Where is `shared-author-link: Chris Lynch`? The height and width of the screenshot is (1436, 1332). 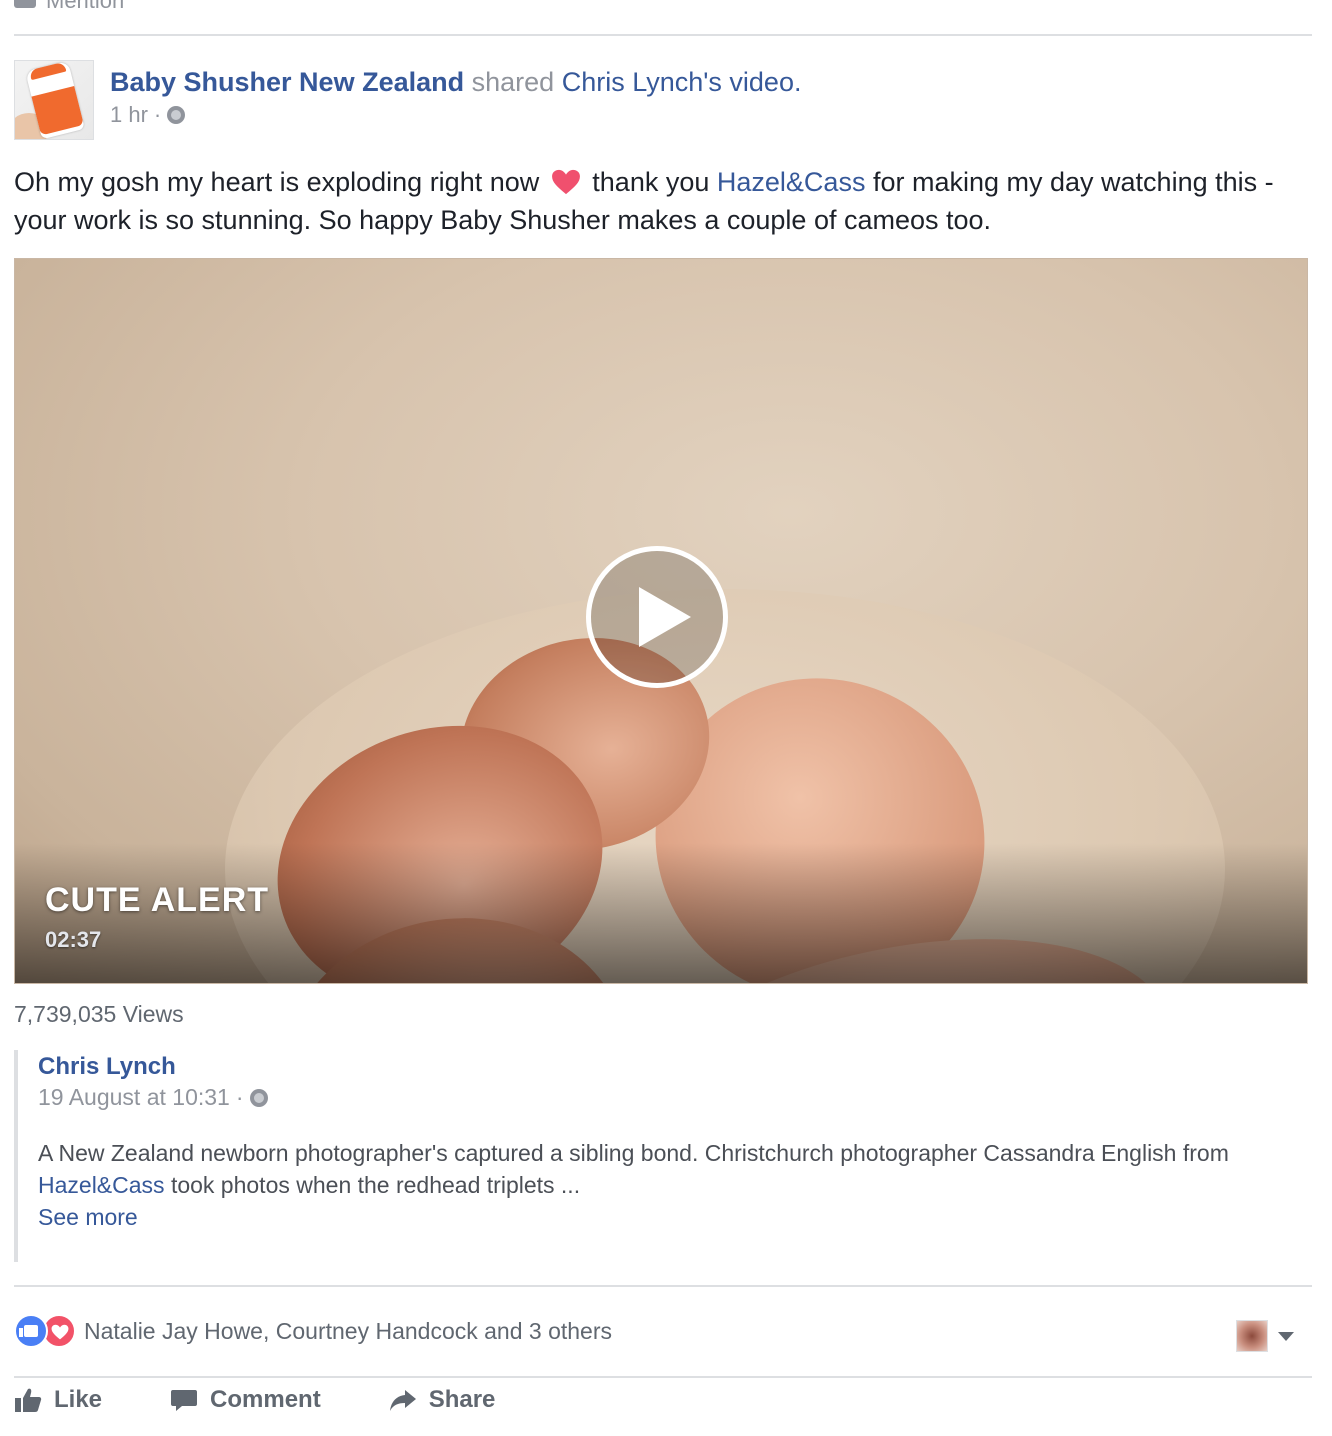 shared-author-link: Chris Lynch is located at coordinates (633, 82).